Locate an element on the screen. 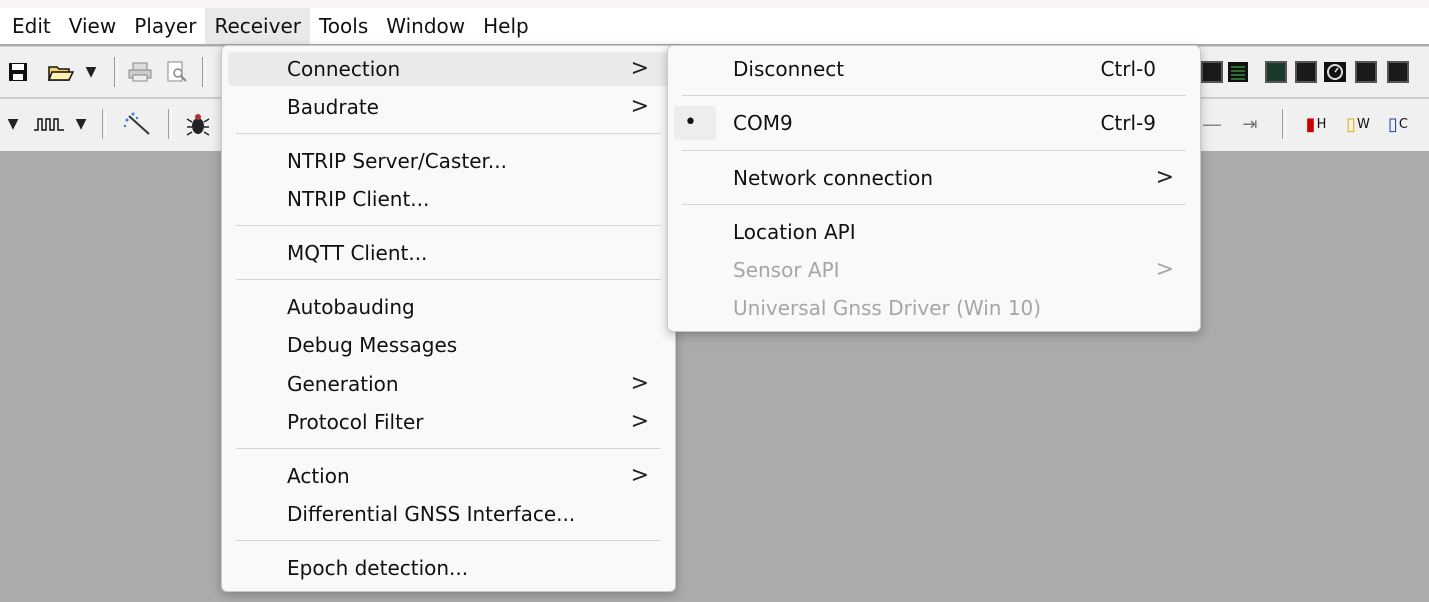 The image size is (1429, 602). thermometer-w-label: W is located at coordinates (1363, 124).